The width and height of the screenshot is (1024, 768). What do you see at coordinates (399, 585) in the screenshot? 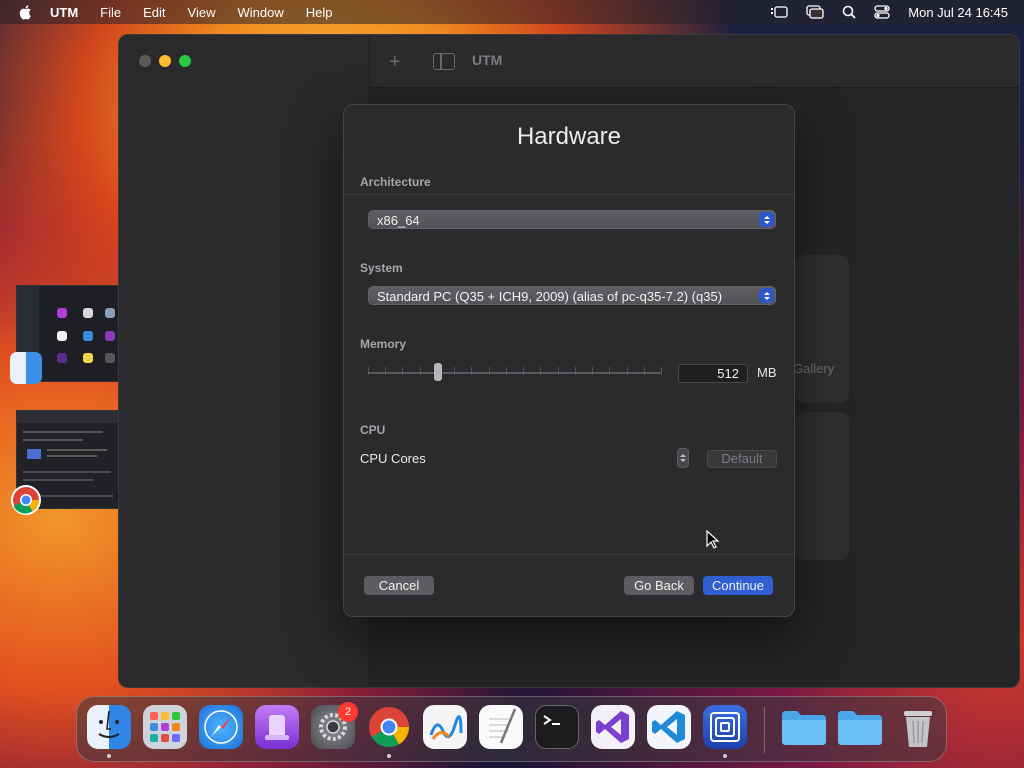
I see `cancel-button: Cancel` at bounding box center [399, 585].